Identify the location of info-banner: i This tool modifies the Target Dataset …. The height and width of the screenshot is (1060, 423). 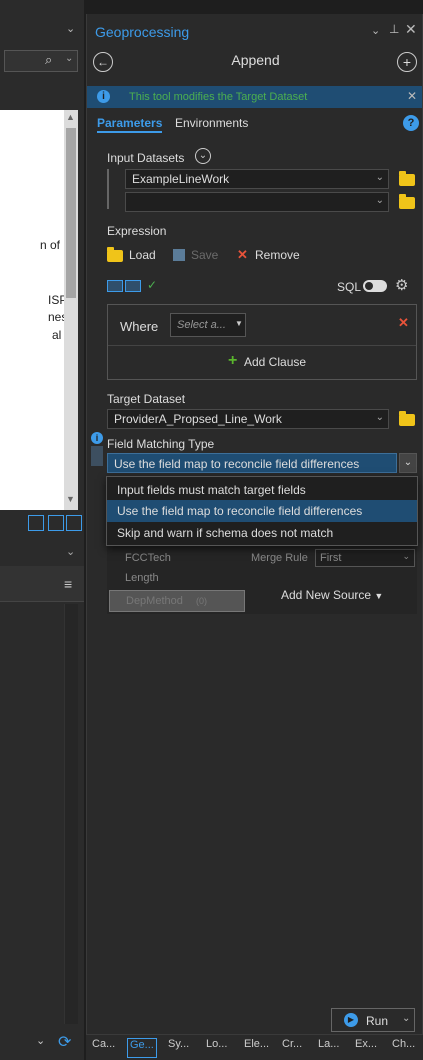
(254, 97).